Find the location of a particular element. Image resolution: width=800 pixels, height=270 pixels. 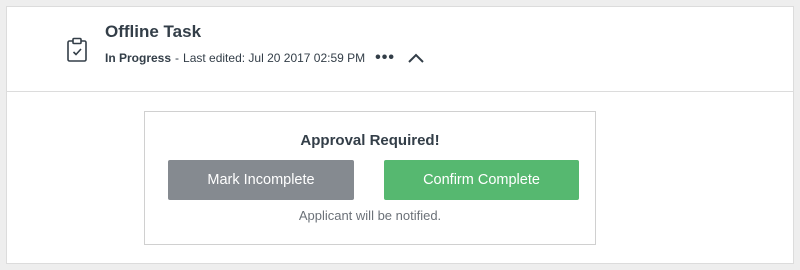

chevron-up-icon is located at coordinates (416, 58).